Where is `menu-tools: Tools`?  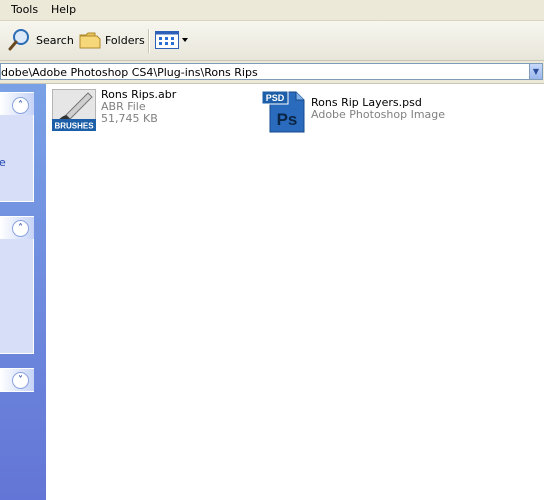 menu-tools: Tools is located at coordinates (24, 9).